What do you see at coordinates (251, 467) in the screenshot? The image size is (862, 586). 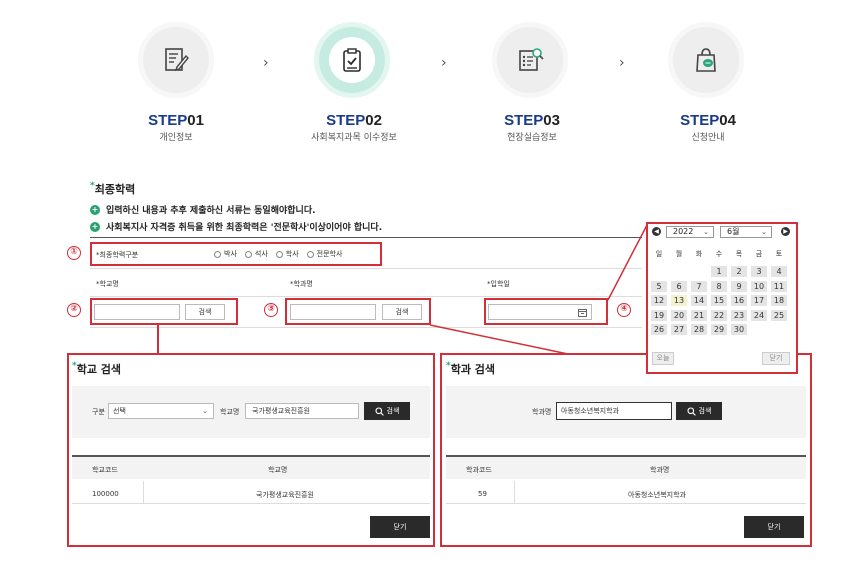 I see `school-table-header` at bounding box center [251, 467].